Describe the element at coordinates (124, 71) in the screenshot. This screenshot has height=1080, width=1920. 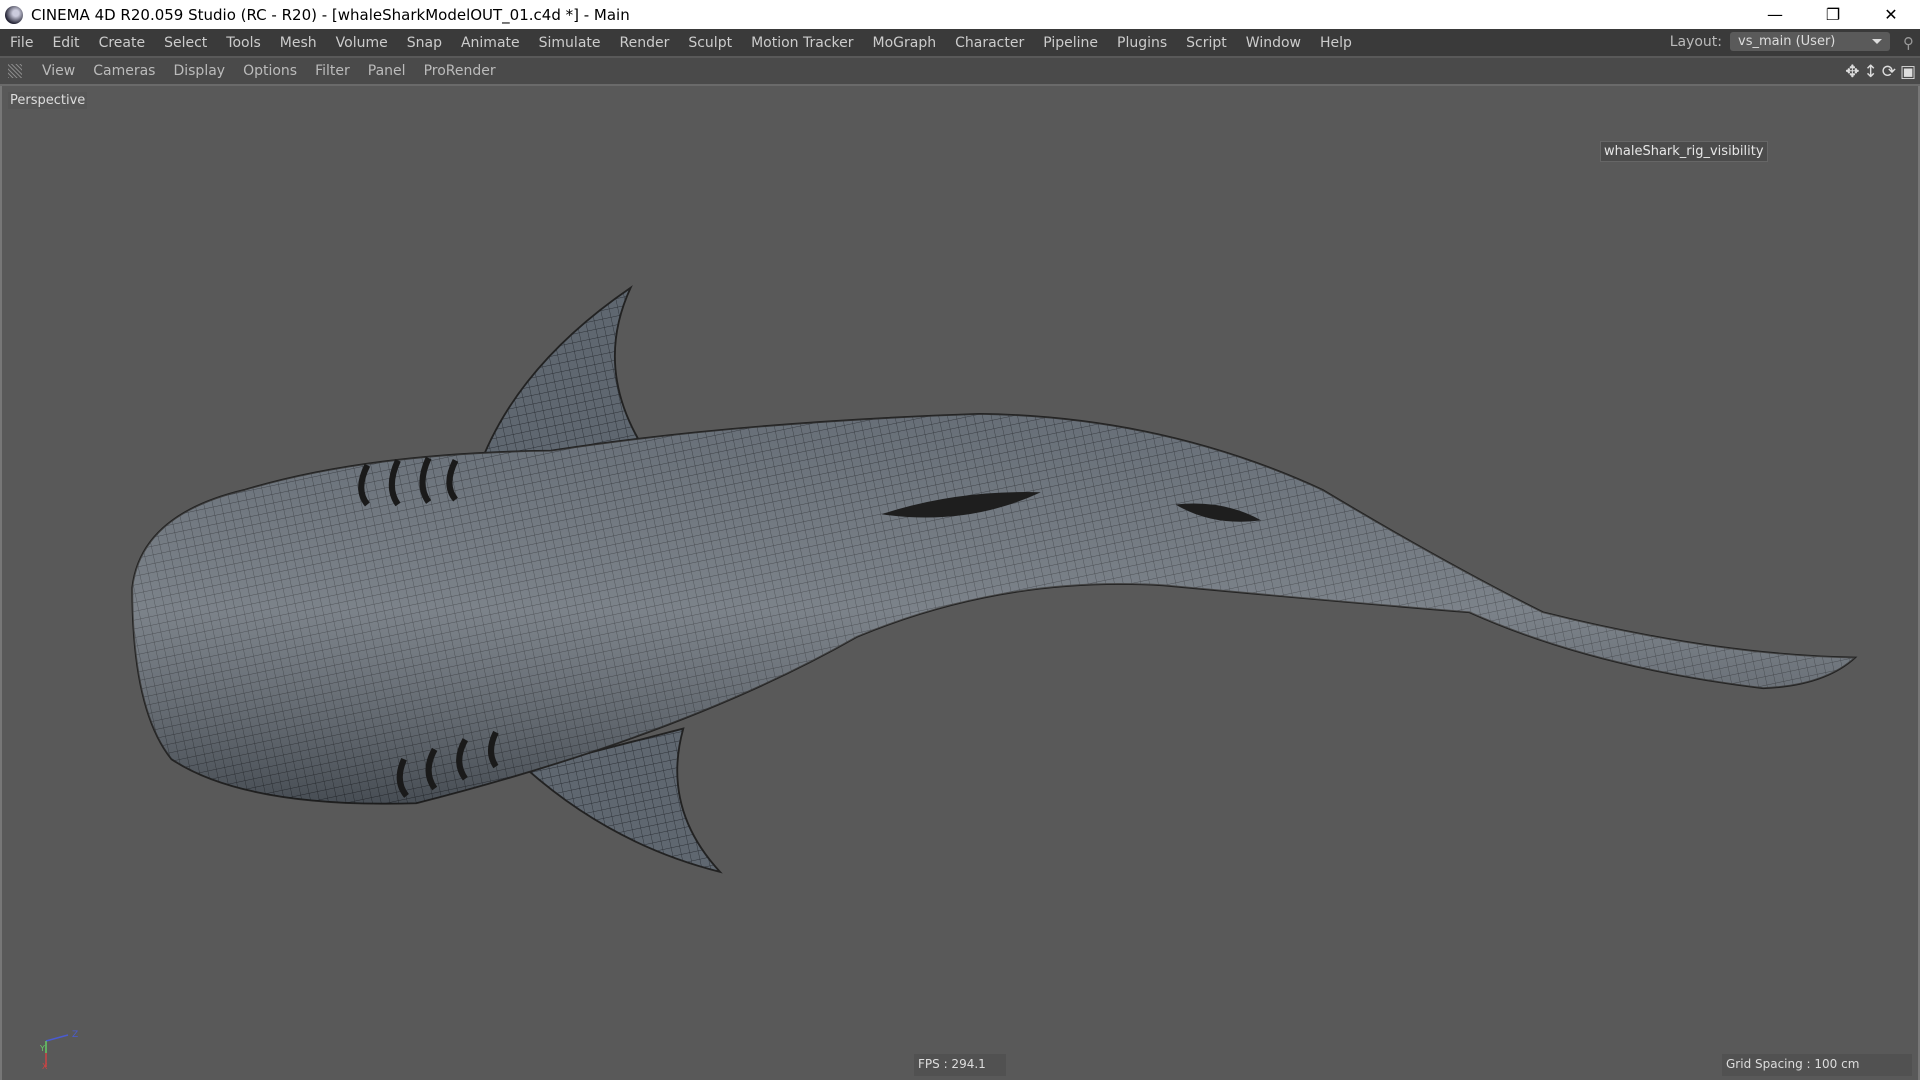
I see `viewport-menu-cameras: Cameras` at that location.